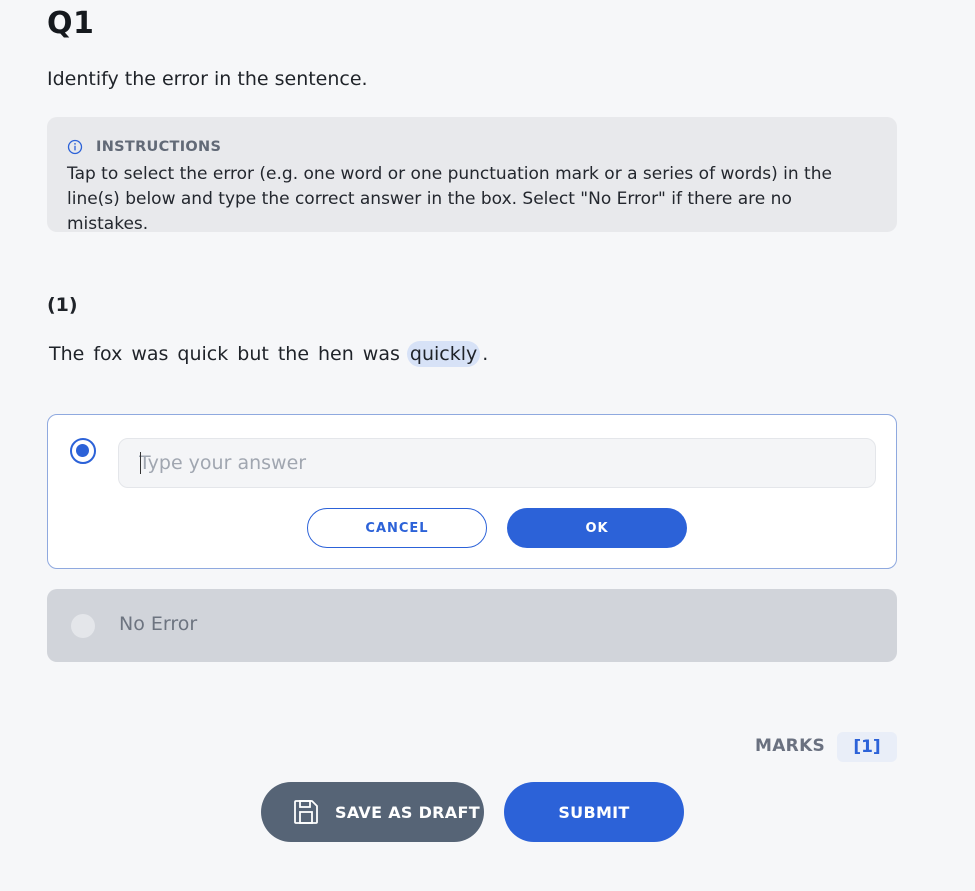 This screenshot has height=891, width=975. Describe the element at coordinates (66, 354) in the screenshot. I see `sentence-word: The` at that location.